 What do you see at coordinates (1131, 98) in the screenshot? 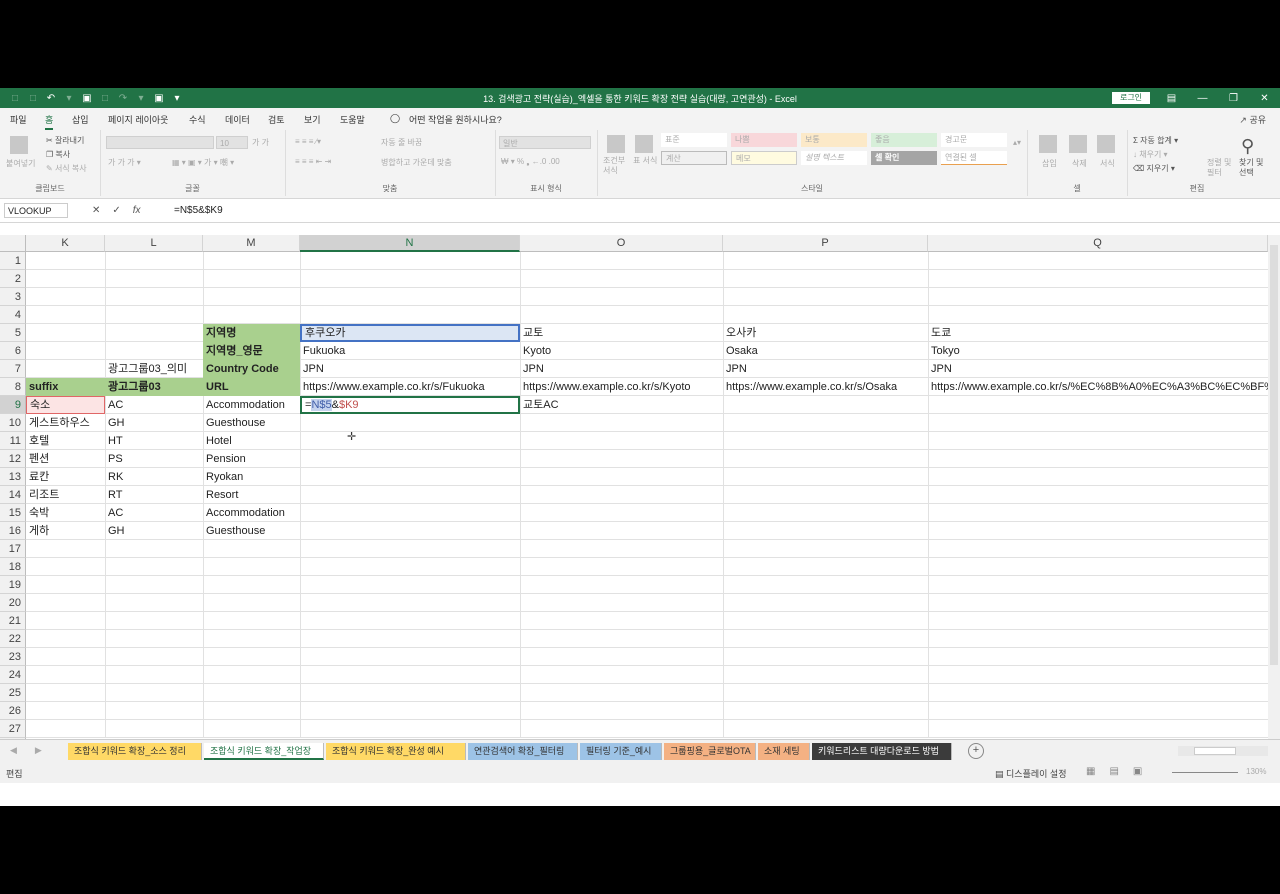
I see `login-button: 로그인` at bounding box center [1131, 98].